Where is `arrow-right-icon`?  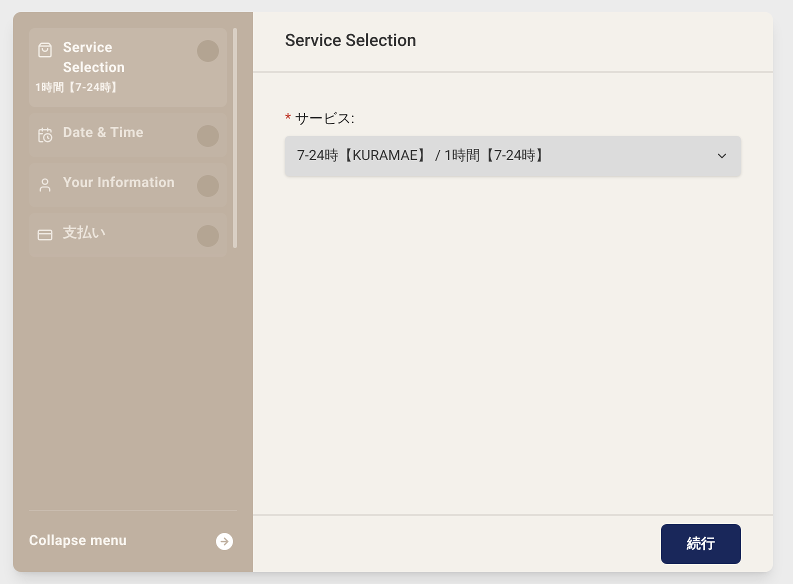 arrow-right-icon is located at coordinates (224, 541).